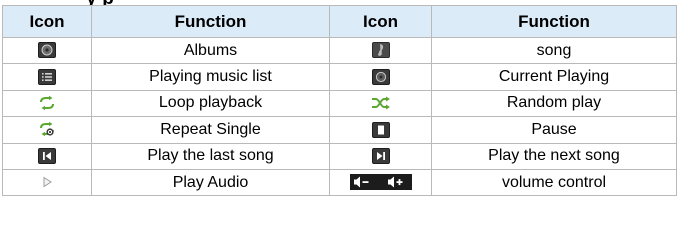 The width and height of the screenshot is (678, 244). What do you see at coordinates (554, 130) in the screenshot?
I see `function-cell: Pause` at bounding box center [554, 130].